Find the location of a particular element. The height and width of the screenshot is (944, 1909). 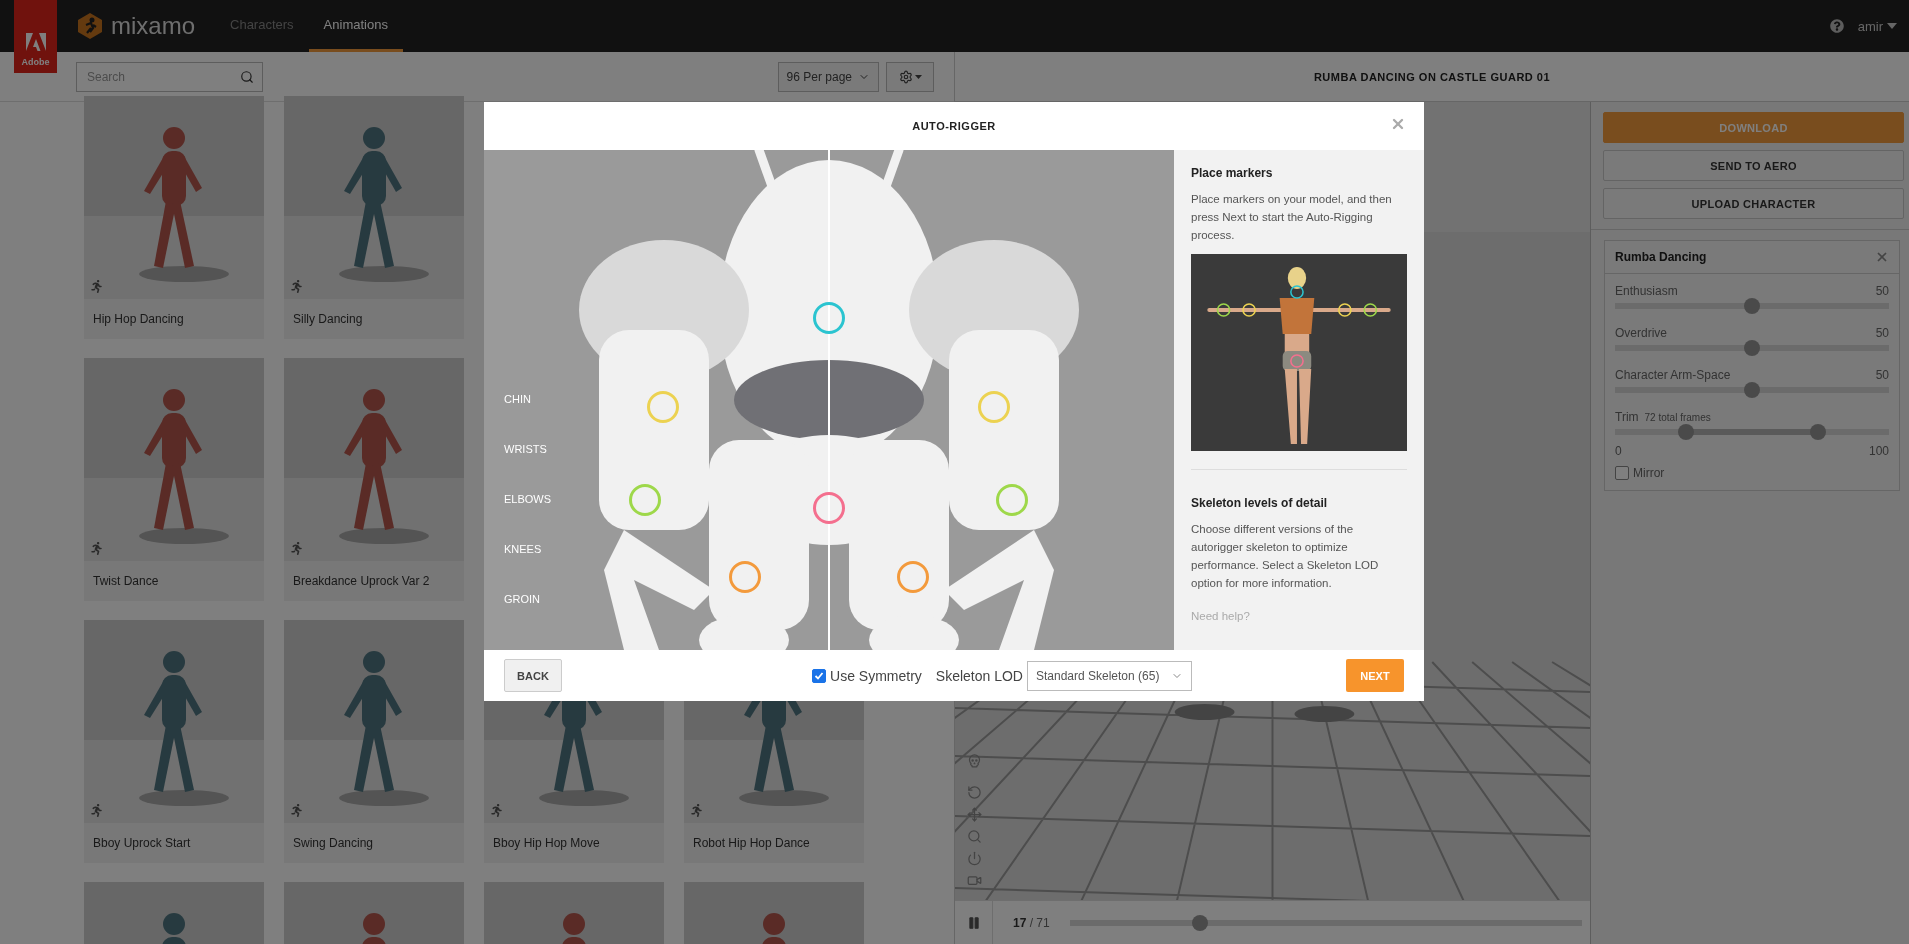

panel-title: Rumba Dancing is located at coordinates (1661, 257).